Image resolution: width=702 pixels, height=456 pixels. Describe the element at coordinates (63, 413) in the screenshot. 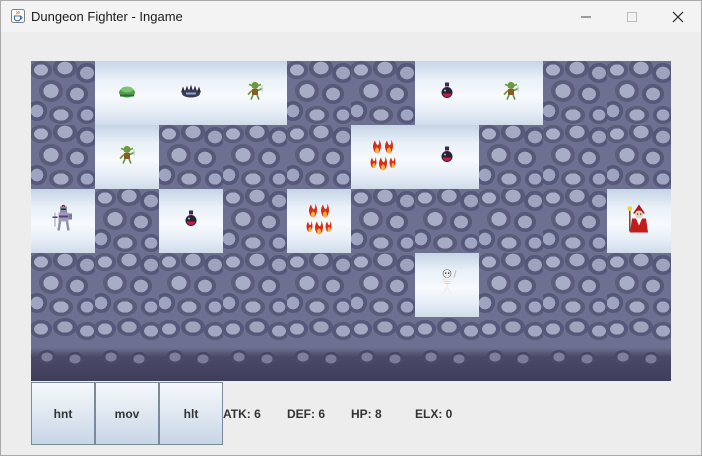

I see `hint-button: hnt` at that location.